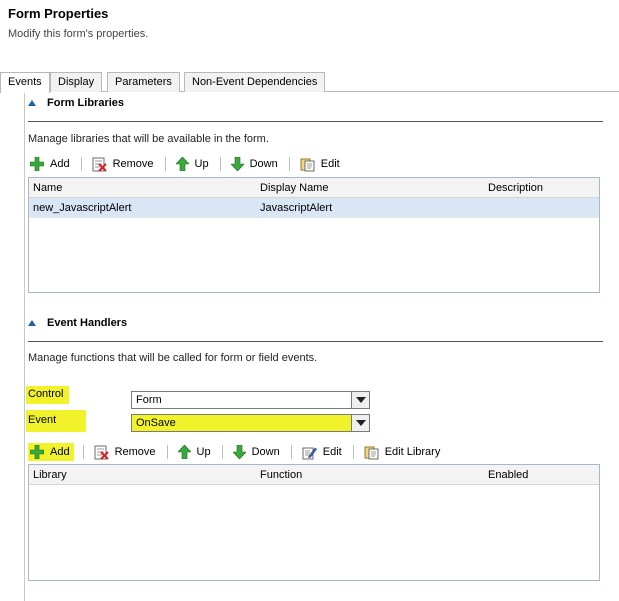 This screenshot has width=619, height=601. I want to click on column-header-display-name: Display Name, so click(294, 188).